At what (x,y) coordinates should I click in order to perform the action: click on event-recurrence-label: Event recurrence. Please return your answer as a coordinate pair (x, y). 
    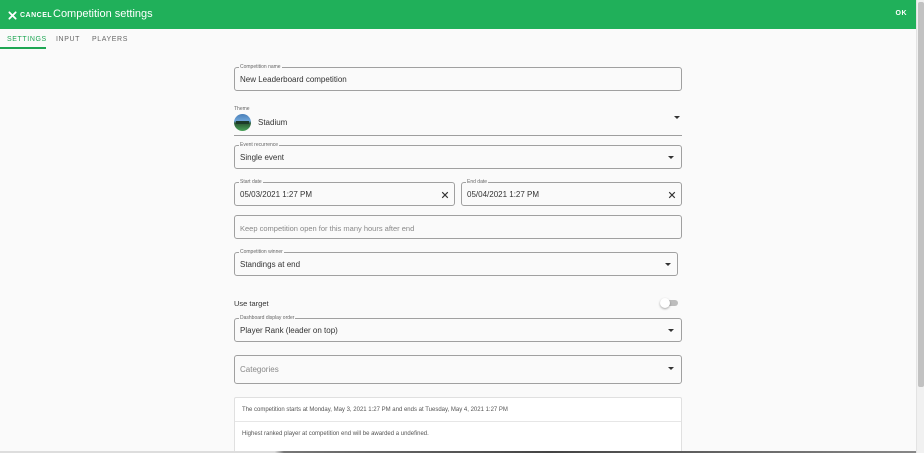
    Looking at the image, I should click on (259, 145).